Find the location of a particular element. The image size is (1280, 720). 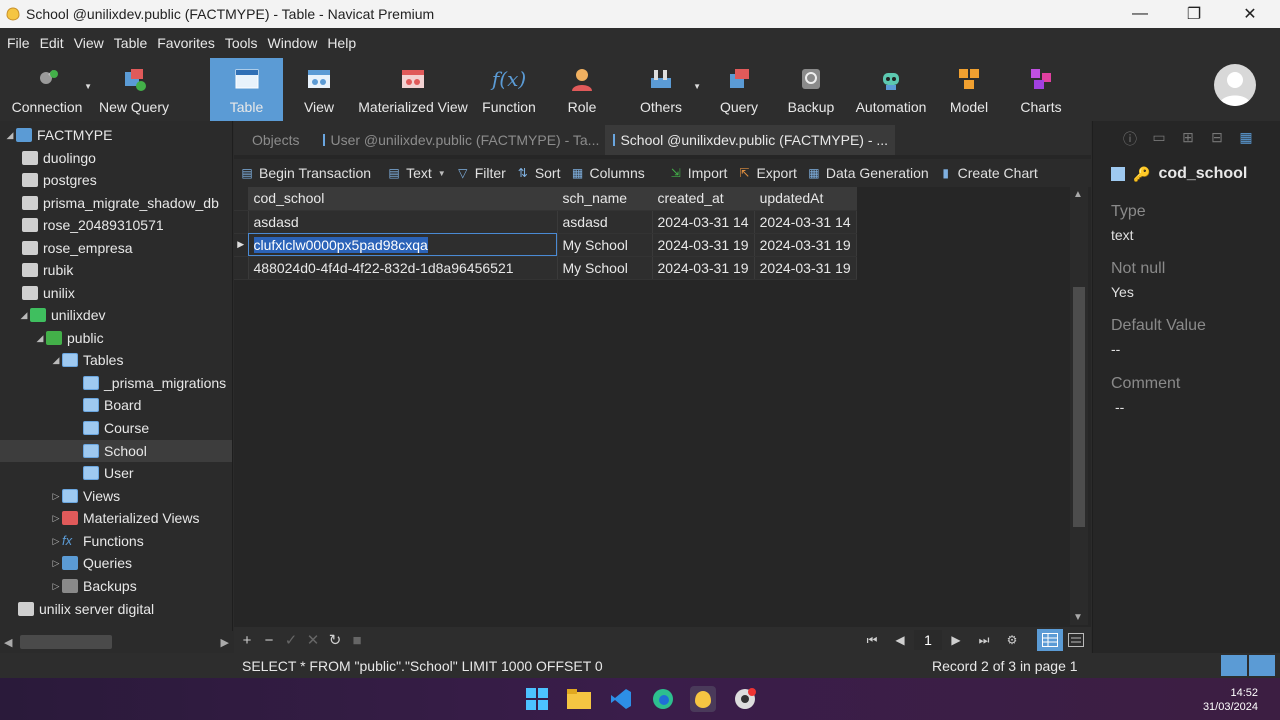

tree-db-rose-empresa: rose_empresa is located at coordinates (77, 248).